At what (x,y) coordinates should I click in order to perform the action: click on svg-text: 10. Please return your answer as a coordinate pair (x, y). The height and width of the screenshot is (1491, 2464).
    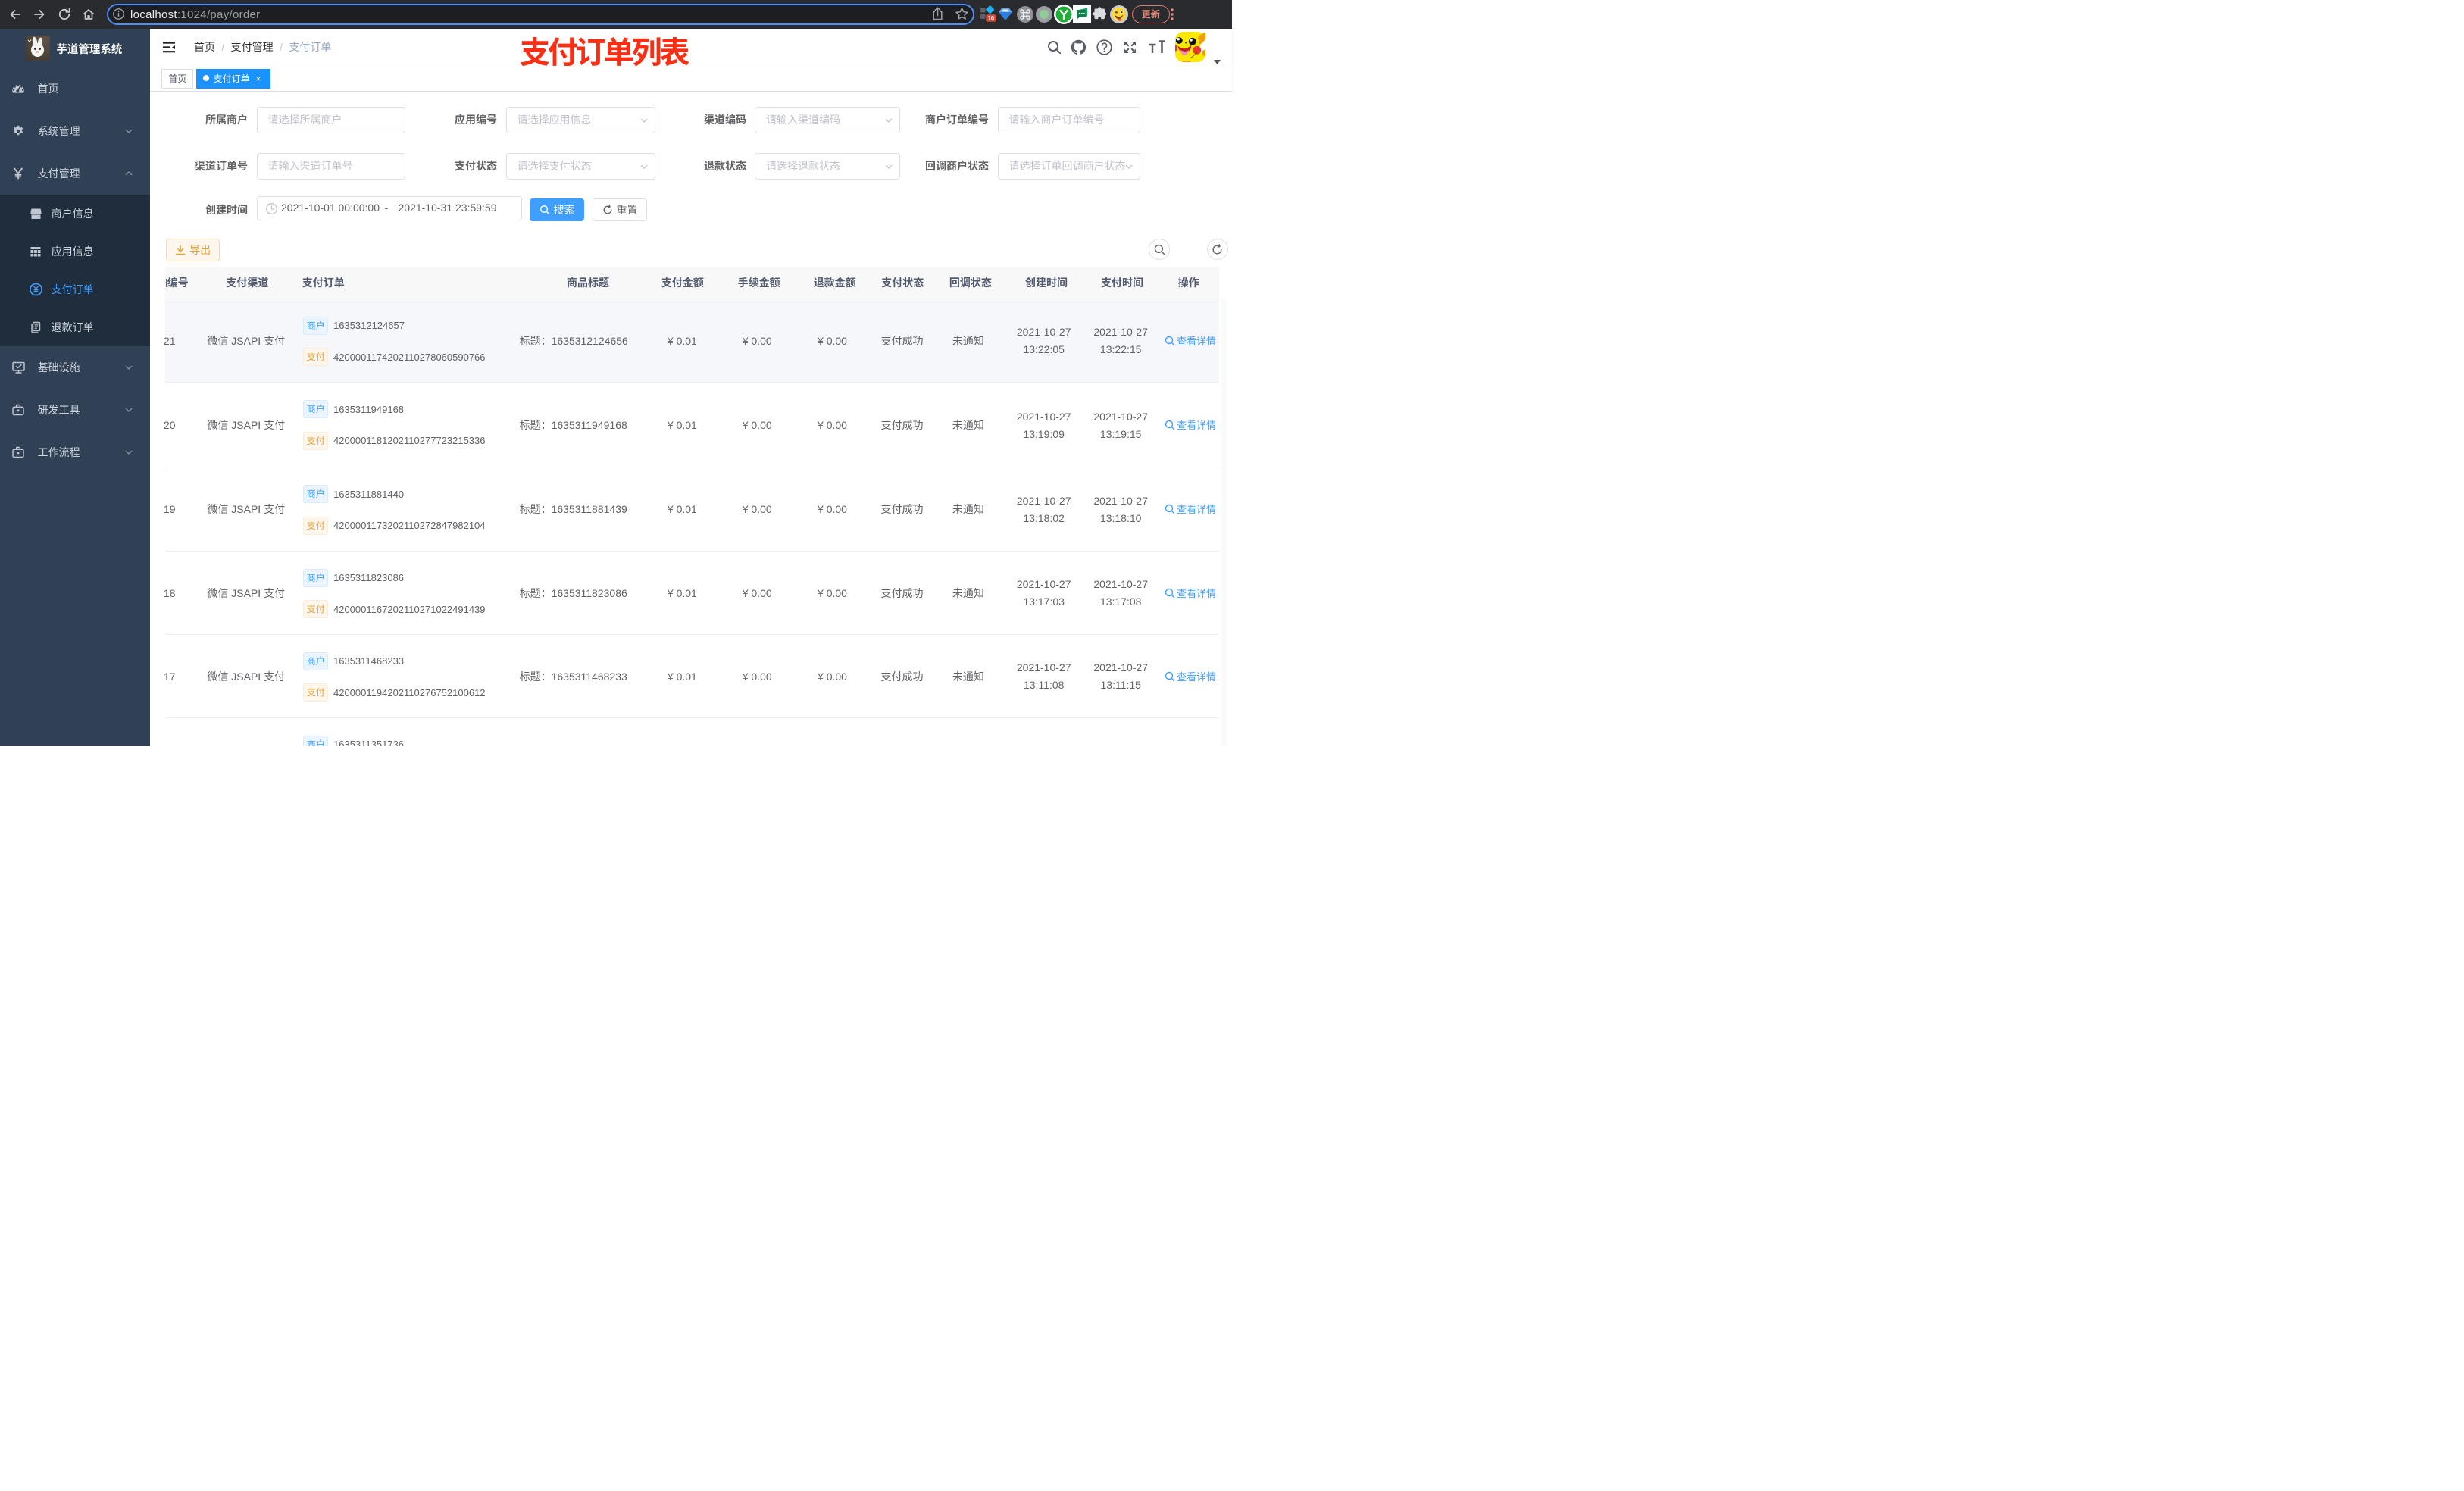
    Looking at the image, I should click on (990, 18).